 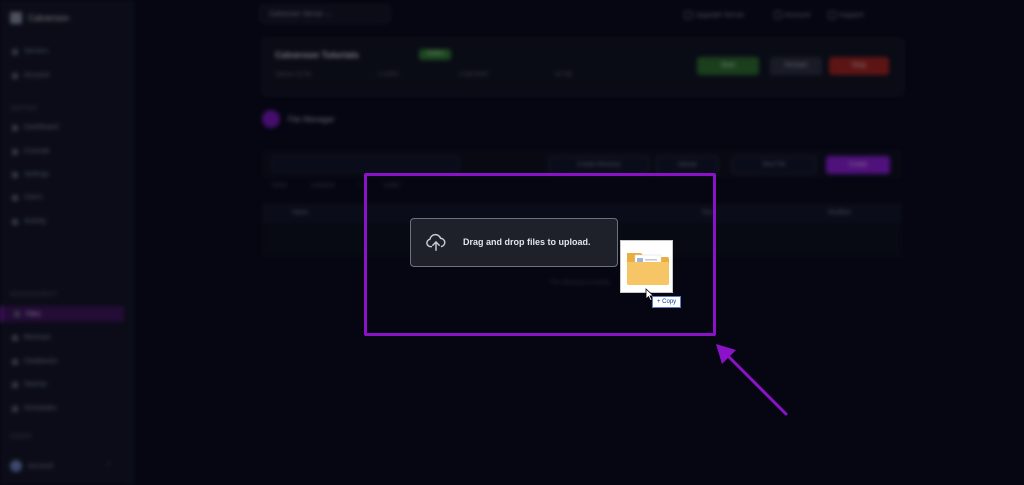 What do you see at coordinates (365, 164) in the screenshot?
I see `file-search-input` at bounding box center [365, 164].